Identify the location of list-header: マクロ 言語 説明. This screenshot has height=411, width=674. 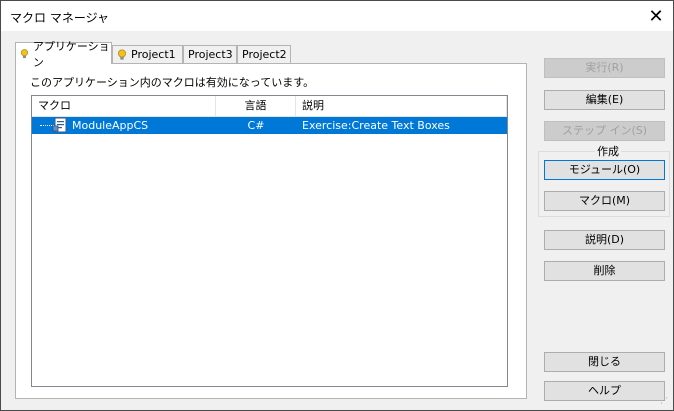
(269, 106).